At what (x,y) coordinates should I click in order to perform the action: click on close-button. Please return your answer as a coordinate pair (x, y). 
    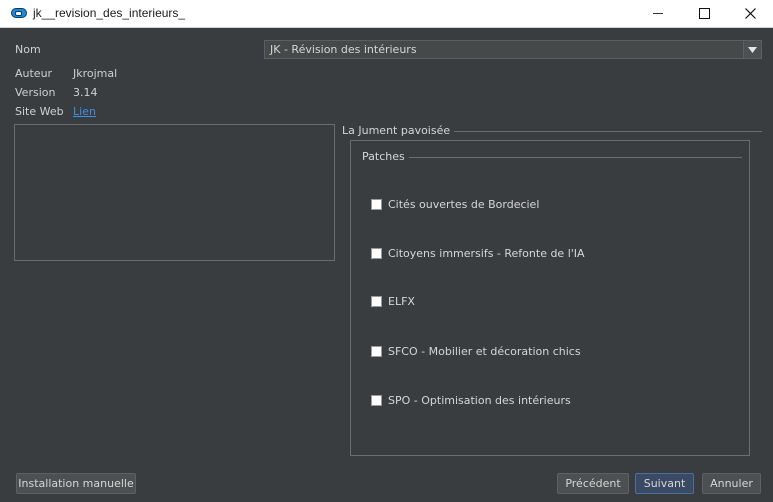
    Looking at the image, I should click on (750, 13).